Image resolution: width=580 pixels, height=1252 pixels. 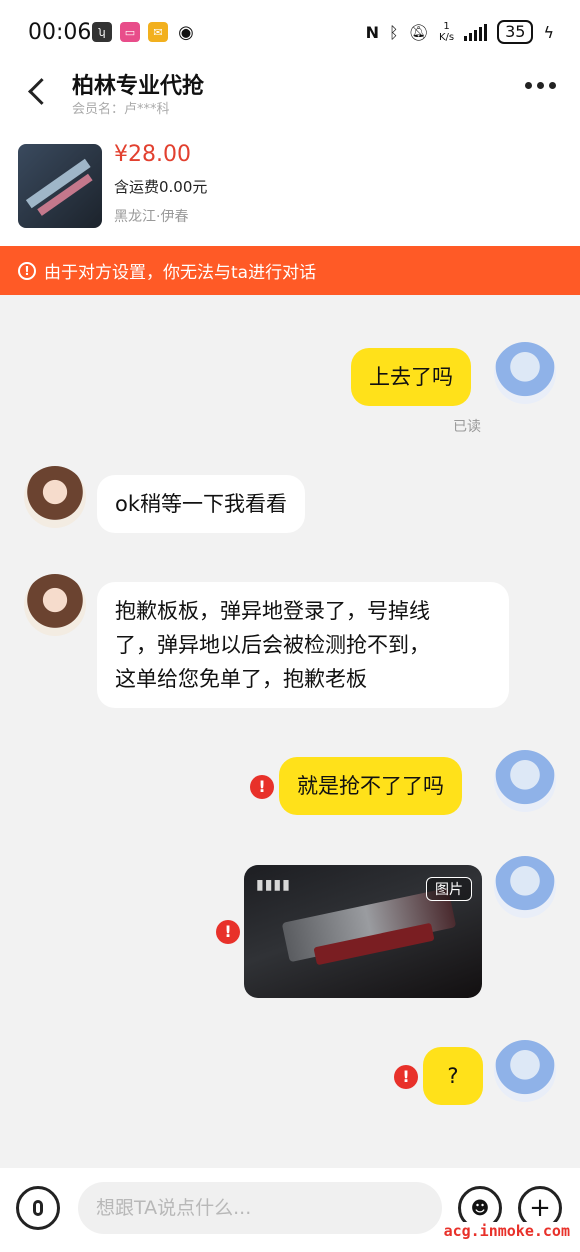 I want to click on status-time: 00:06, so click(x=60, y=32).